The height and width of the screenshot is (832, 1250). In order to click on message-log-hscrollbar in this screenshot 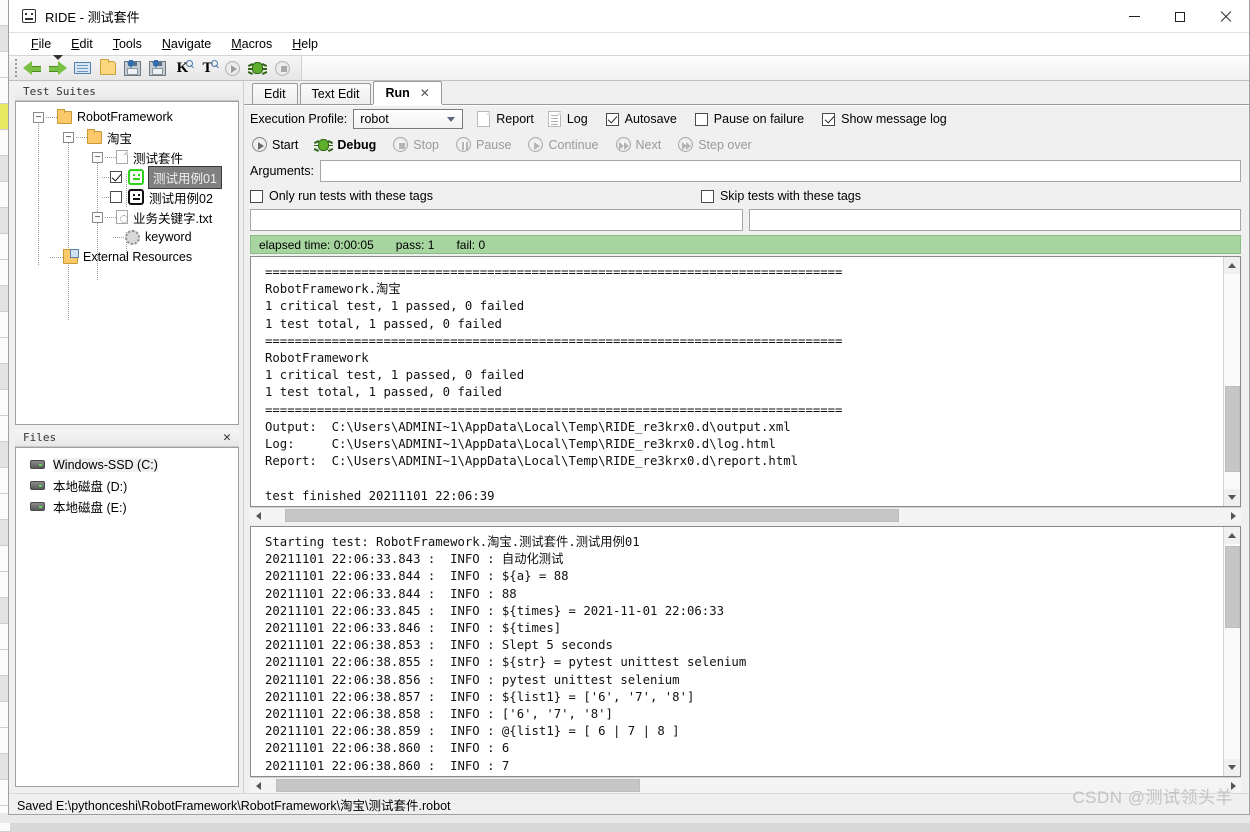, I will do `click(745, 785)`.